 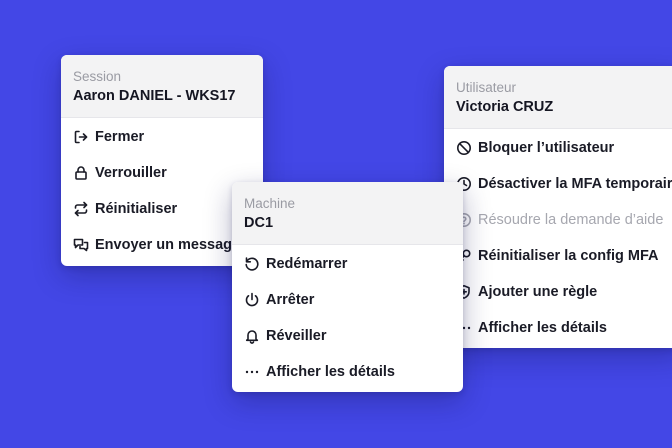 I want to click on menu-item-label: Bloquer l’utilisateur, so click(x=546, y=148).